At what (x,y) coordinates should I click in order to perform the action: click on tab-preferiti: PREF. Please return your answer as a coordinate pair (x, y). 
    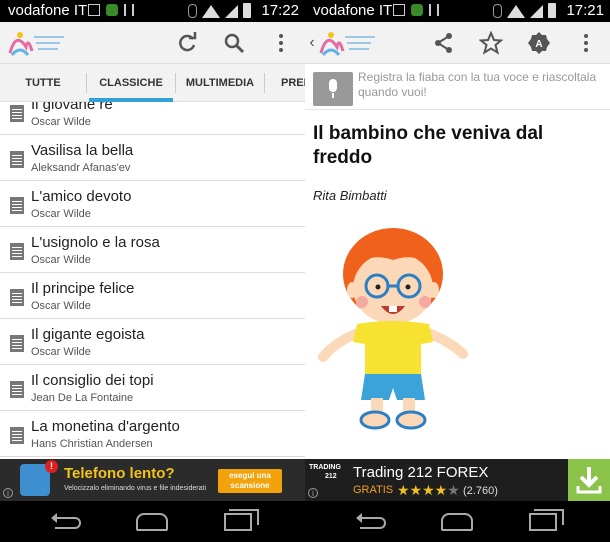
    Looking at the image, I should click on (285, 83).